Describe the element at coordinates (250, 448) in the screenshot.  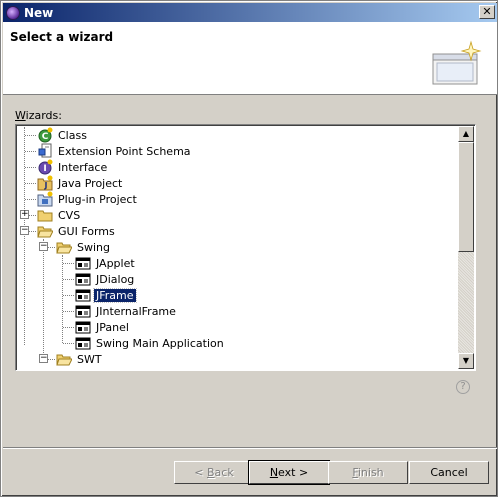
I see `button-separator` at that location.